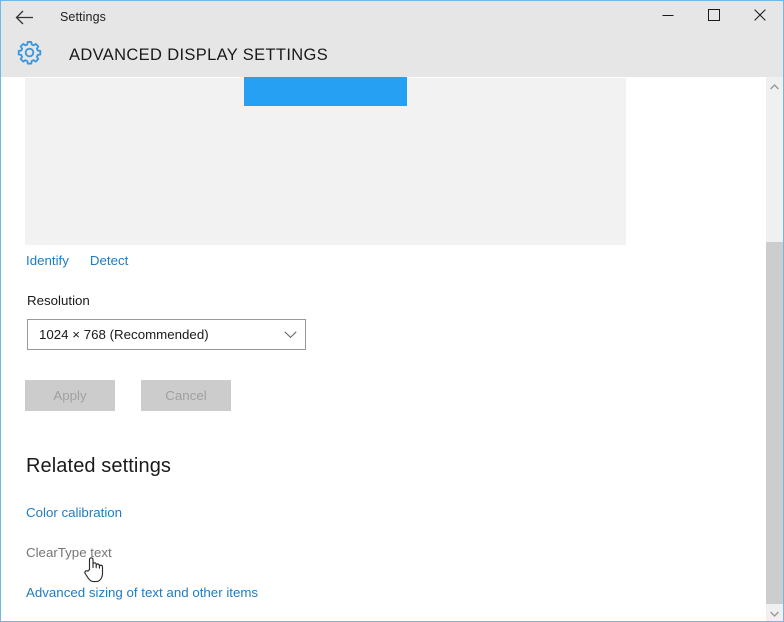  Describe the element at coordinates (69, 552) in the screenshot. I see `cleartype-text-link: ClearType text` at that location.